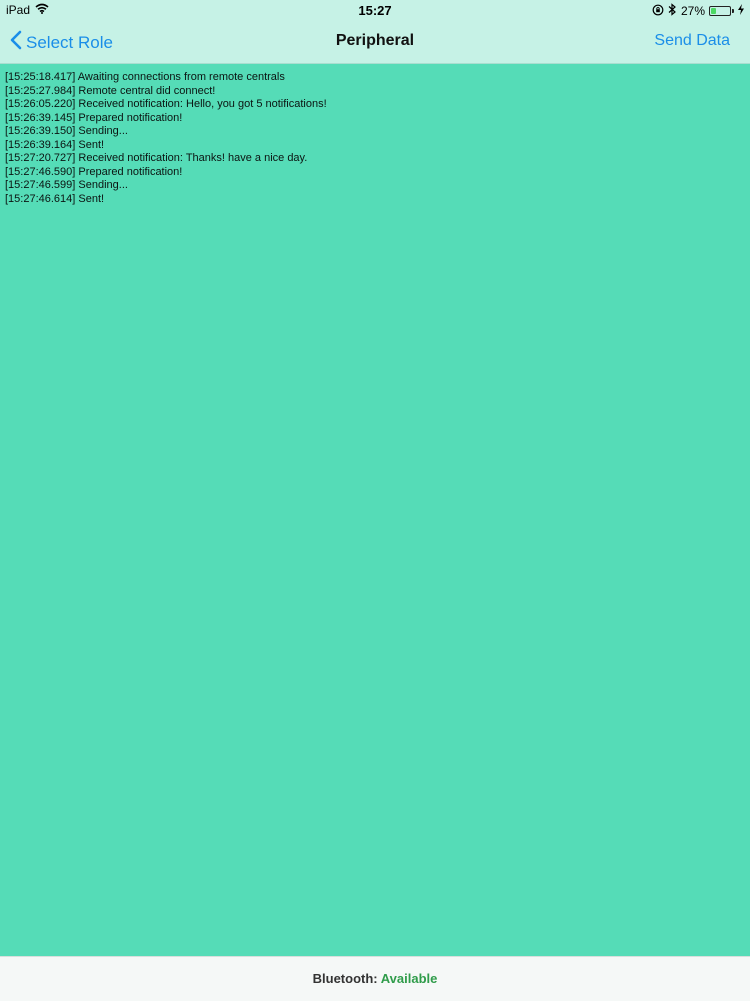 The width and height of the screenshot is (750, 1001). Describe the element at coordinates (741, 11) in the screenshot. I see `charging-icon` at that location.